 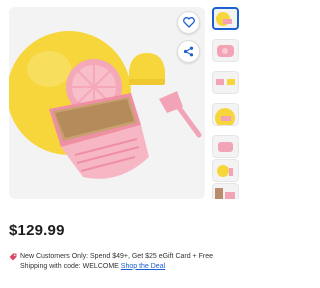 What do you see at coordinates (143, 266) in the screenshot?
I see `shop-the-deal-link: Shop the Deal` at bounding box center [143, 266].